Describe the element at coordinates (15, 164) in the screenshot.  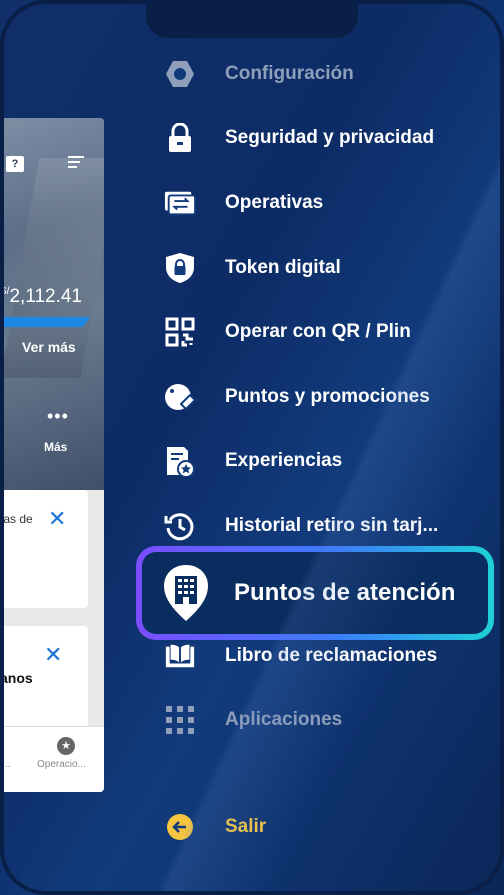
I see `help-icon: ?` at that location.